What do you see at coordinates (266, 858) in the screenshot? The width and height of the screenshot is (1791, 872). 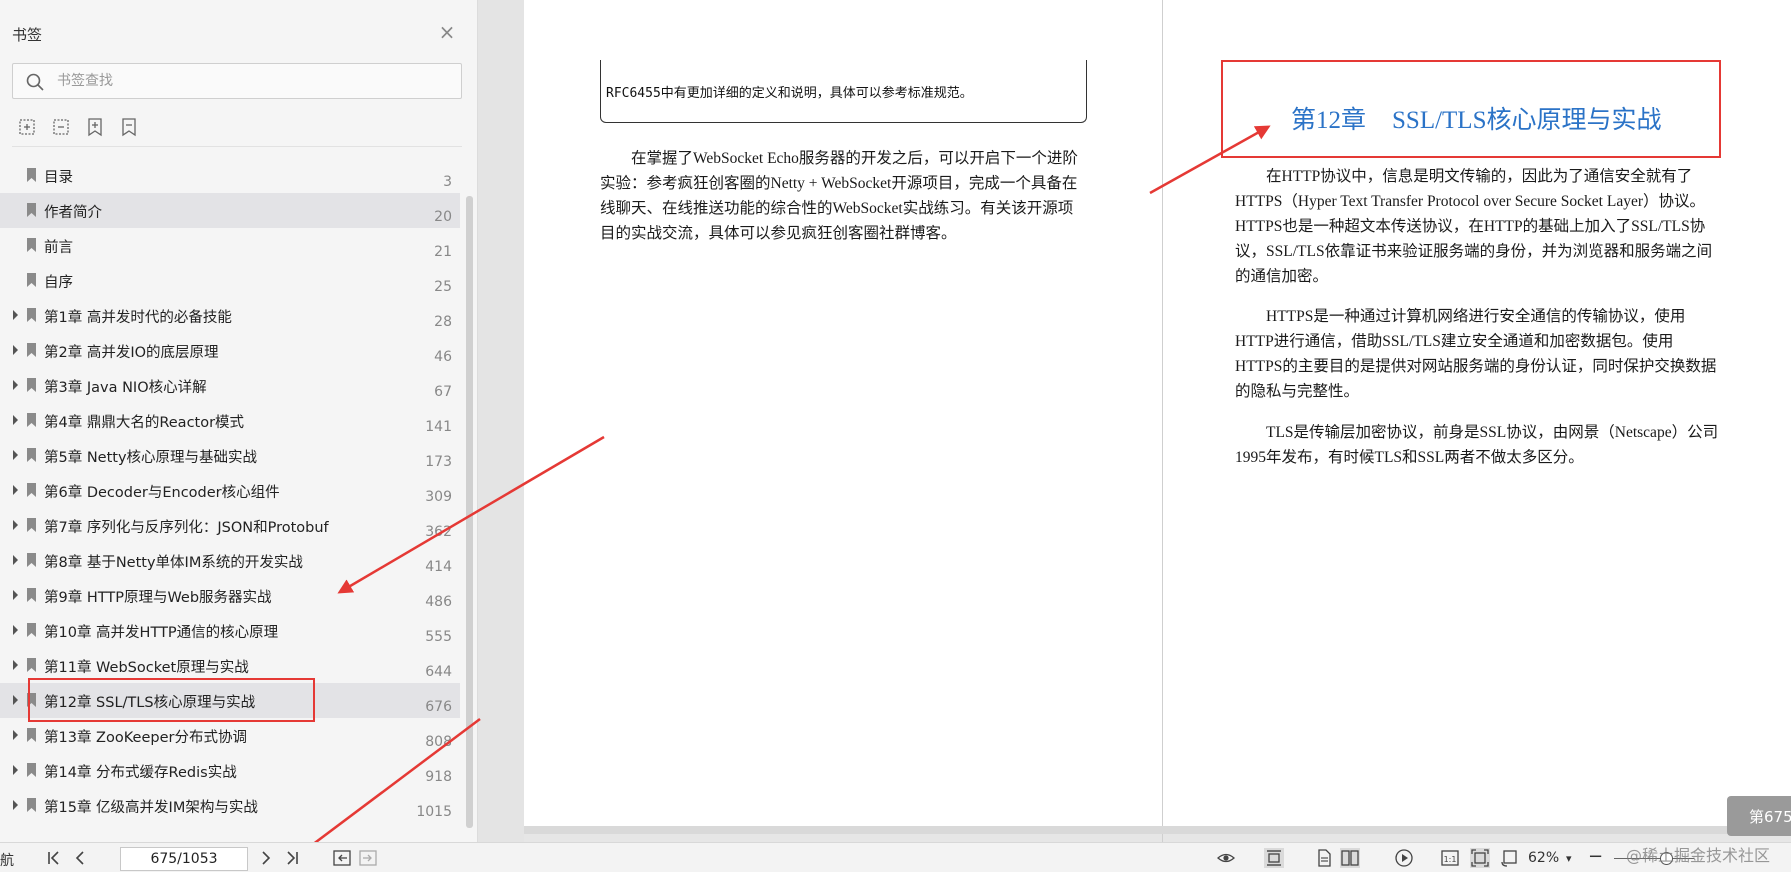 I see `next-page-icon` at bounding box center [266, 858].